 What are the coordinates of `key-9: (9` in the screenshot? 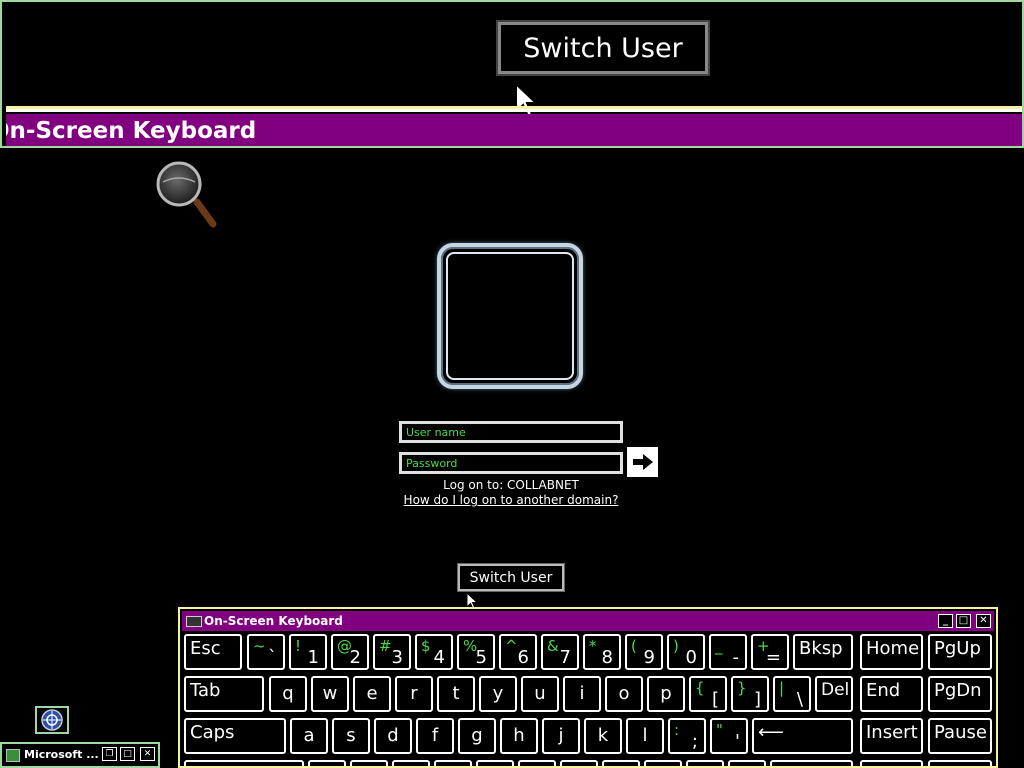 It's located at (644, 652).